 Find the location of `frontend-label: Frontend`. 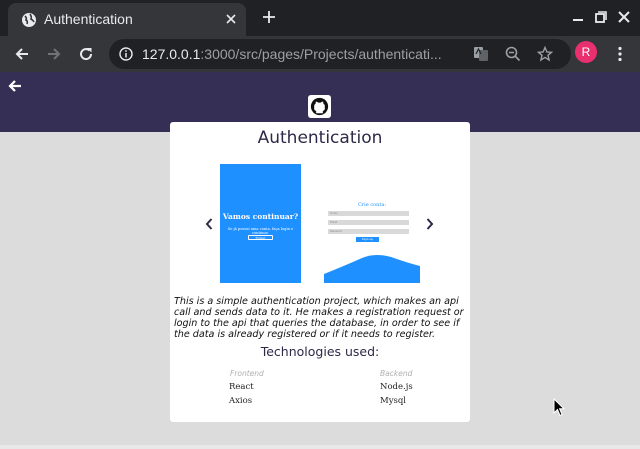

frontend-label: Frontend is located at coordinates (247, 373).